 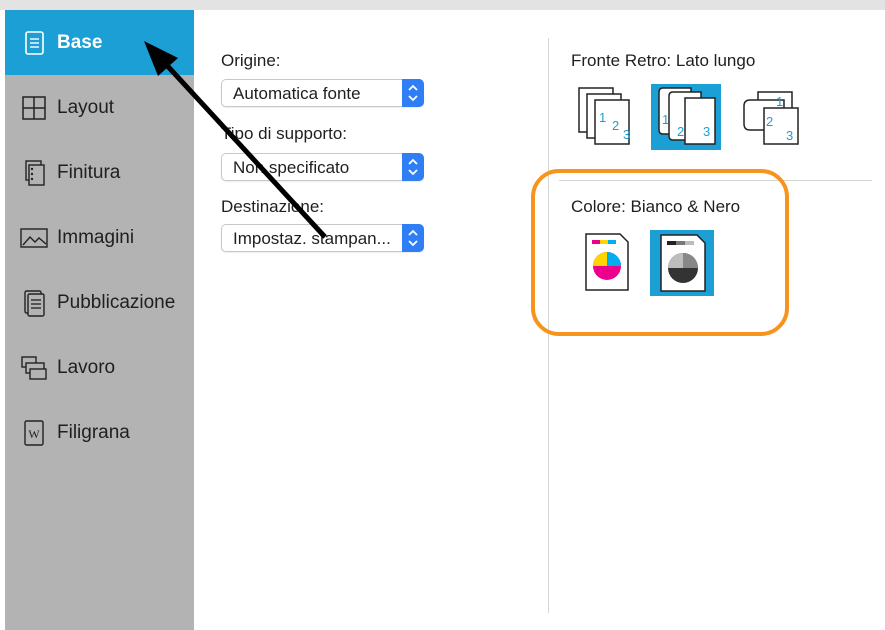 I want to click on sidebar-item-layout: Layout, so click(x=99, y=107).